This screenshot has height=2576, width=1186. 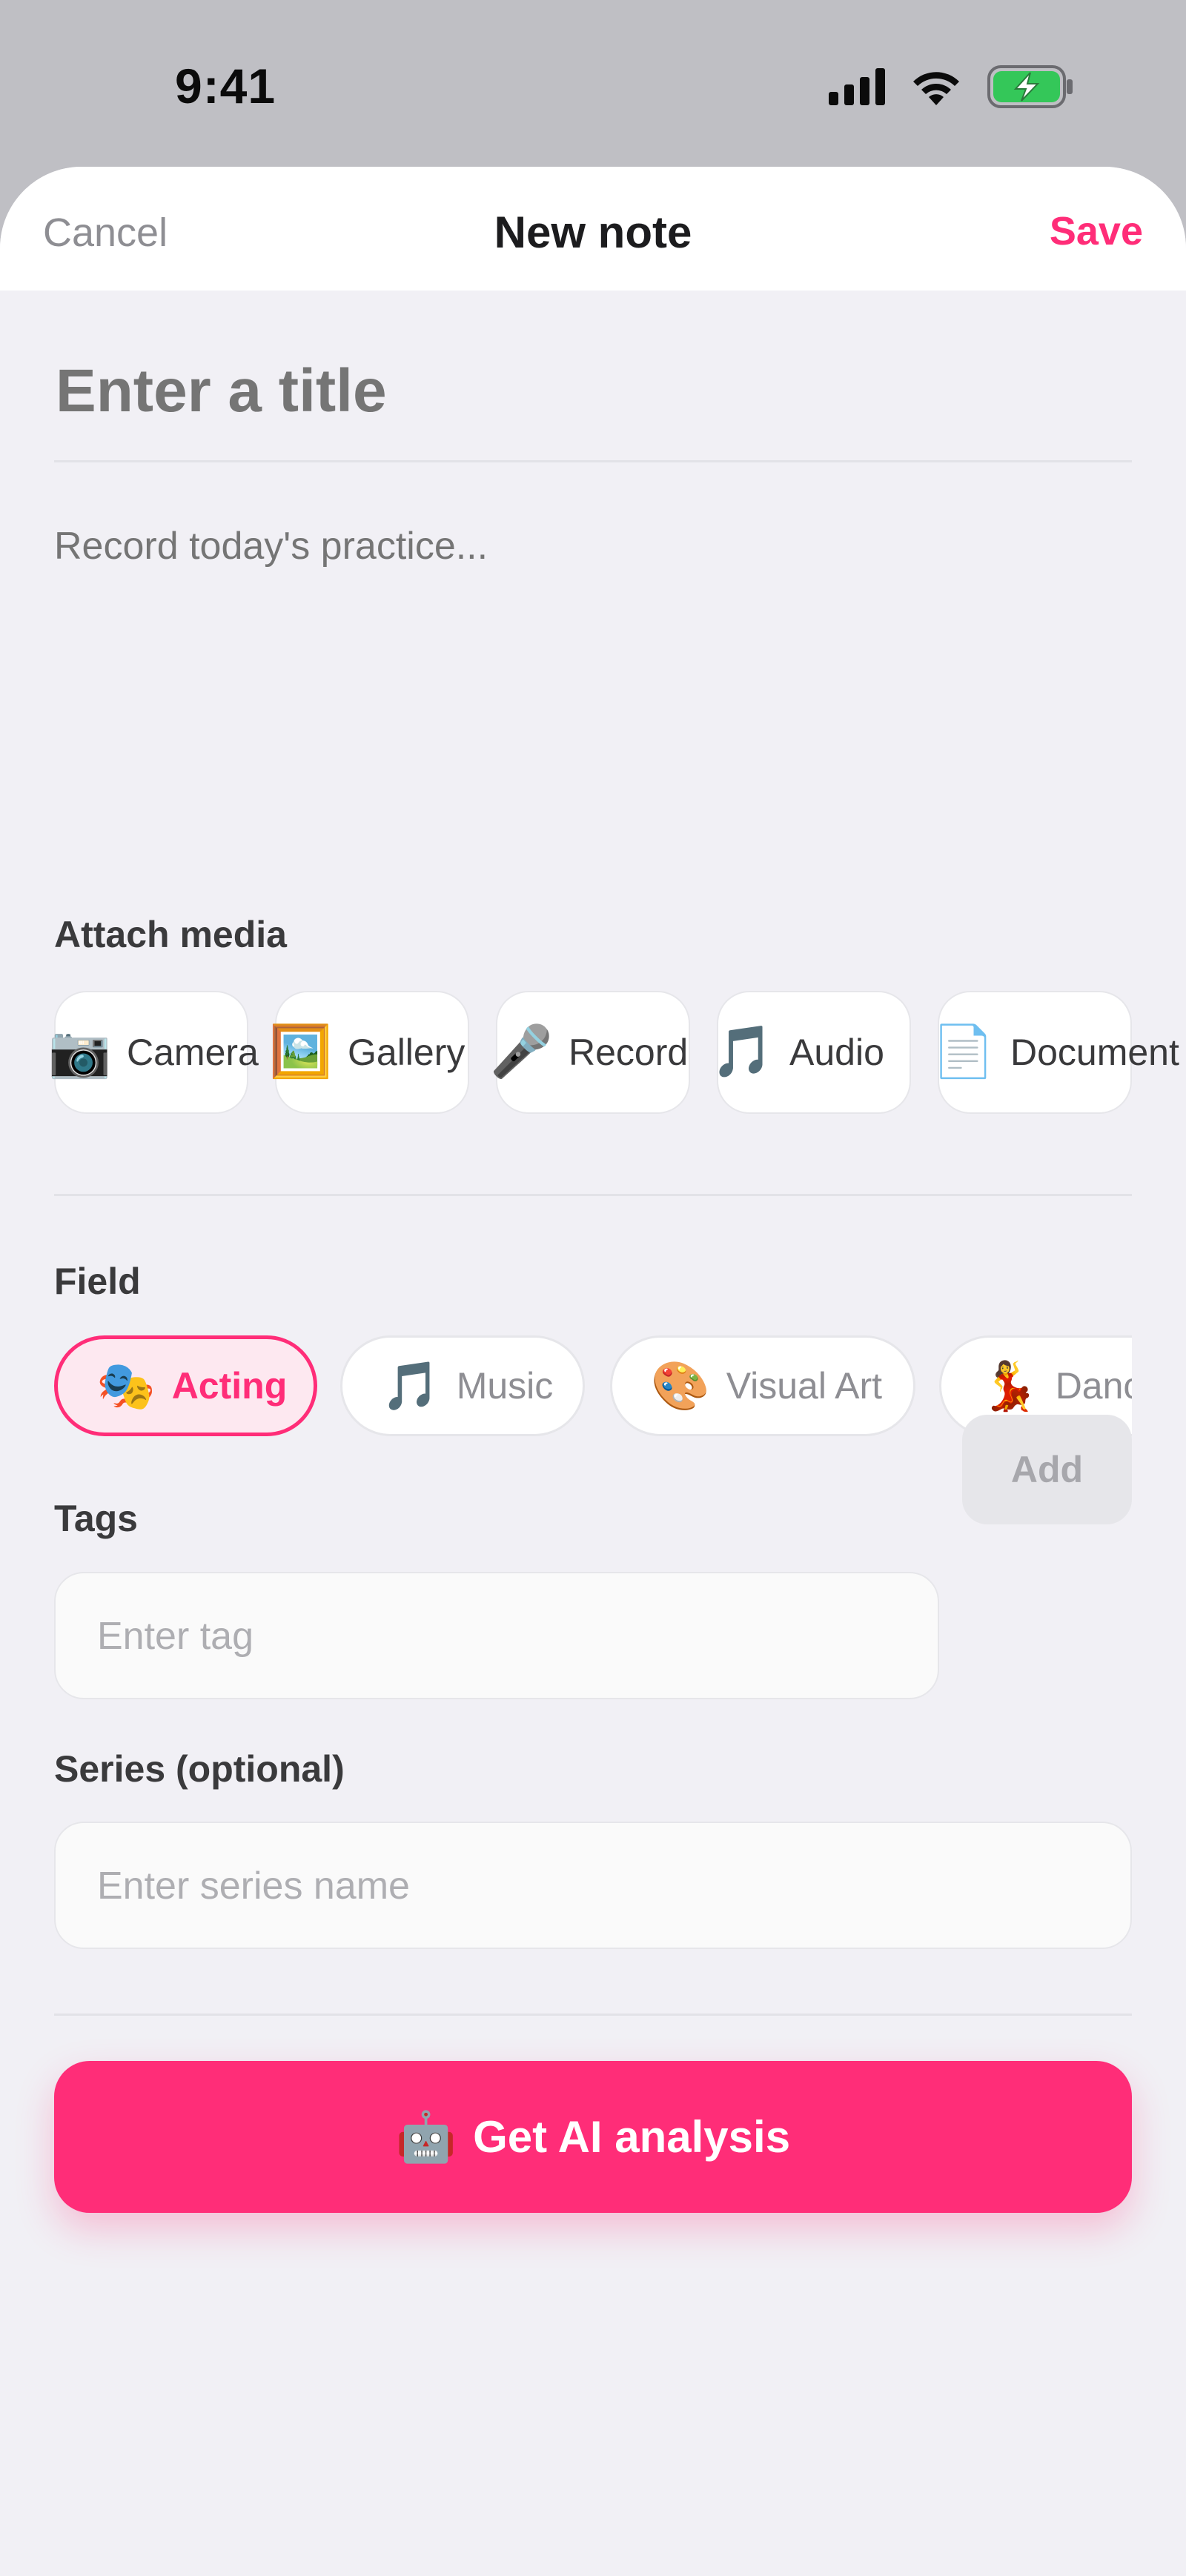 What do you see at coordinates (225, 86) in the screenshot?
I see `status-time: 9:41` at bounding box center [225, 86].